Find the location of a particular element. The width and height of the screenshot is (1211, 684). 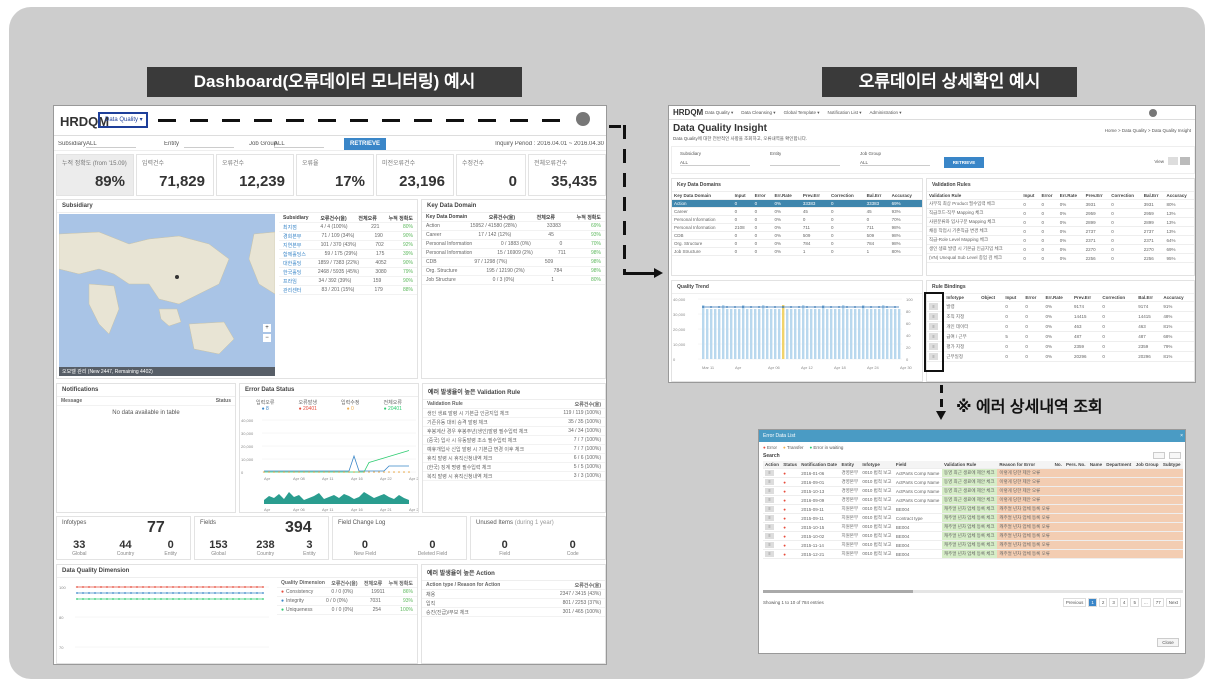

table-row: 경희본부 71 / 109 (34%) 190 90% is located at coordinates (348, 236).